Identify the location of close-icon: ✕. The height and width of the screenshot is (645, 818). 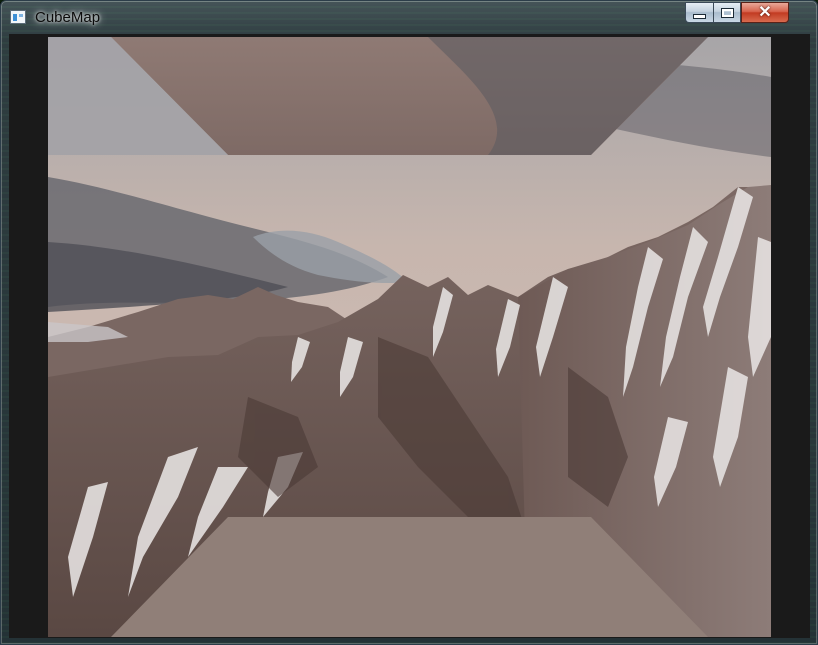
(765, 12).